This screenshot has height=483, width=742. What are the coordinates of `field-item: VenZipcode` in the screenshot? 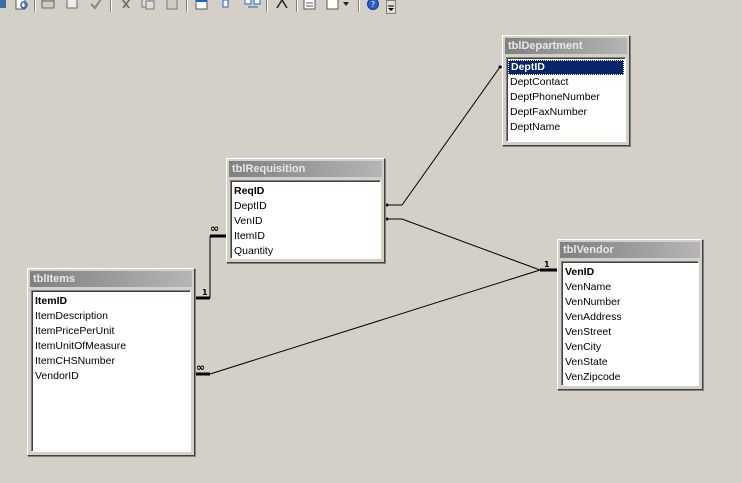 It's located at (630, 377).